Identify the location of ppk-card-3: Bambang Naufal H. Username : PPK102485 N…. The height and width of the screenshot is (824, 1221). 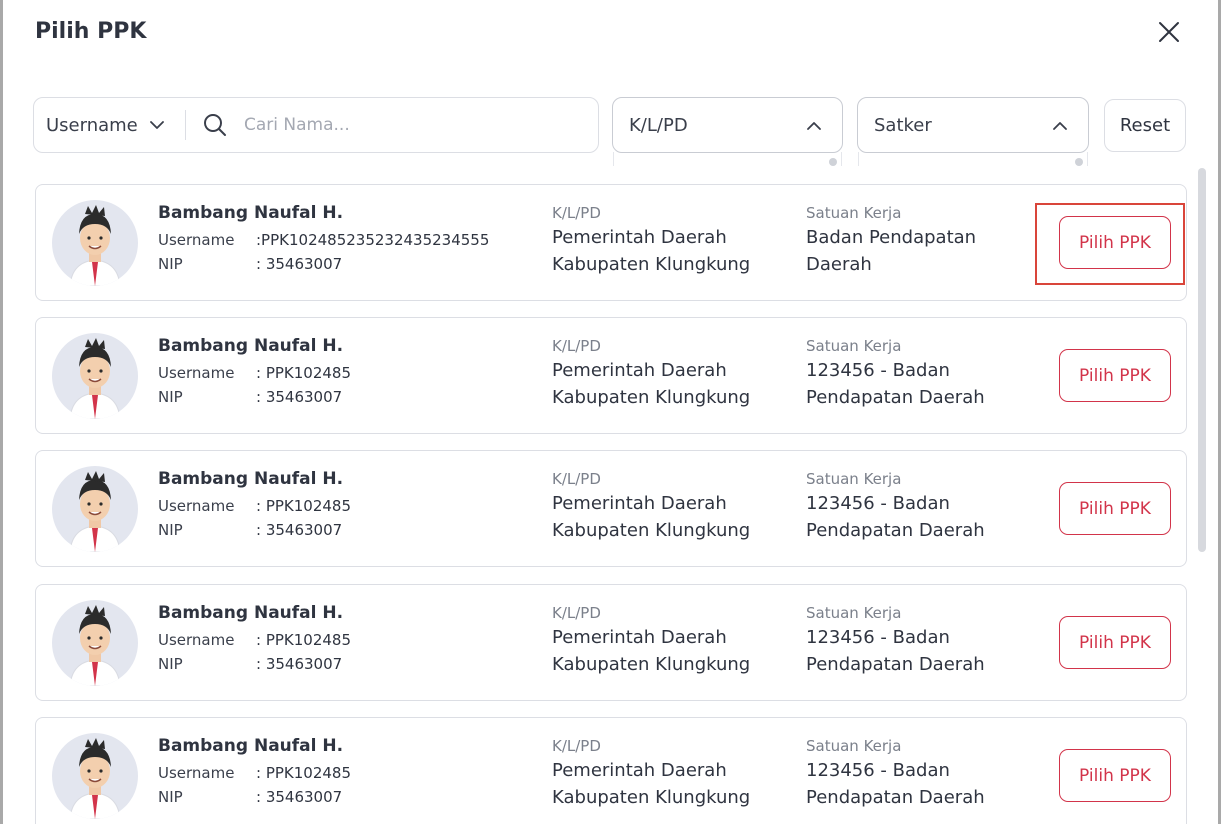
(611, 508).